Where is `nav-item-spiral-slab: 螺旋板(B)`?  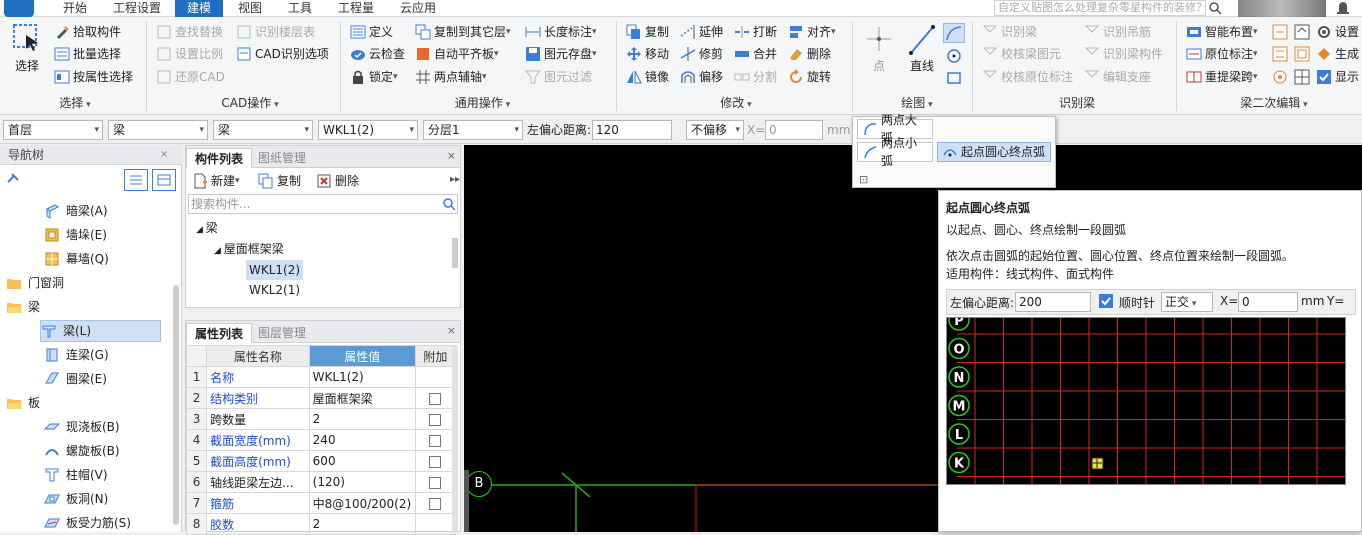
nav-item-spiral-slab: 螺旋板(B) is located at coordinates (82, 451).